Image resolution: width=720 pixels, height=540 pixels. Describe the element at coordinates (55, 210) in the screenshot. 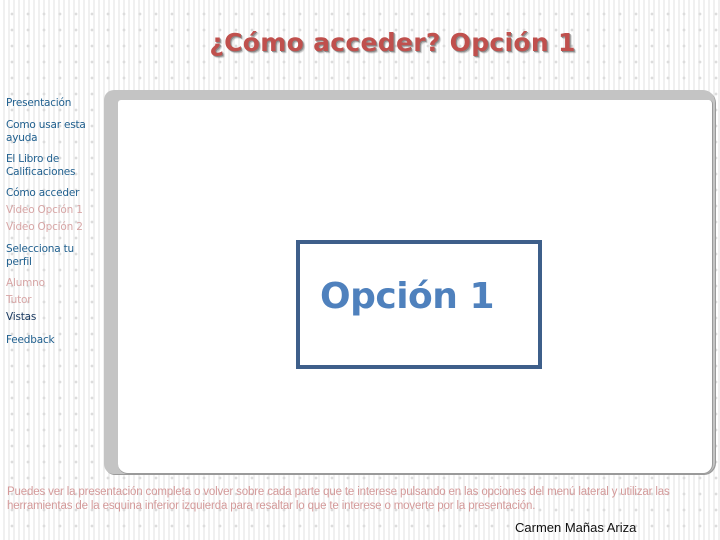

I see `sidebar-item-video-opcion-1: Video Opción 1` at that location.